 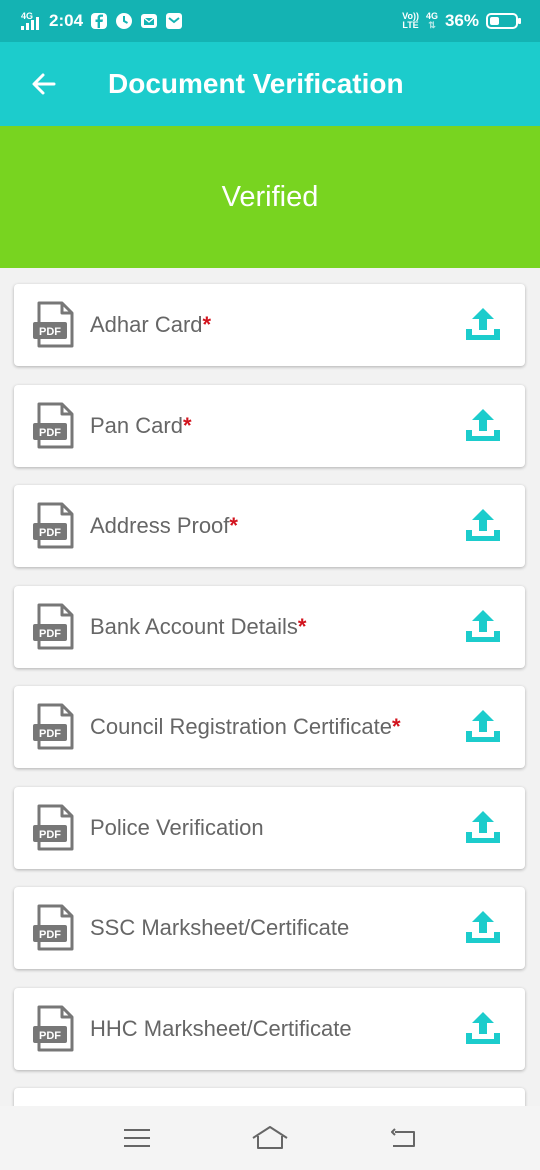 I want to click on status-left: 4G 2:04, so click(x=101, y=21).